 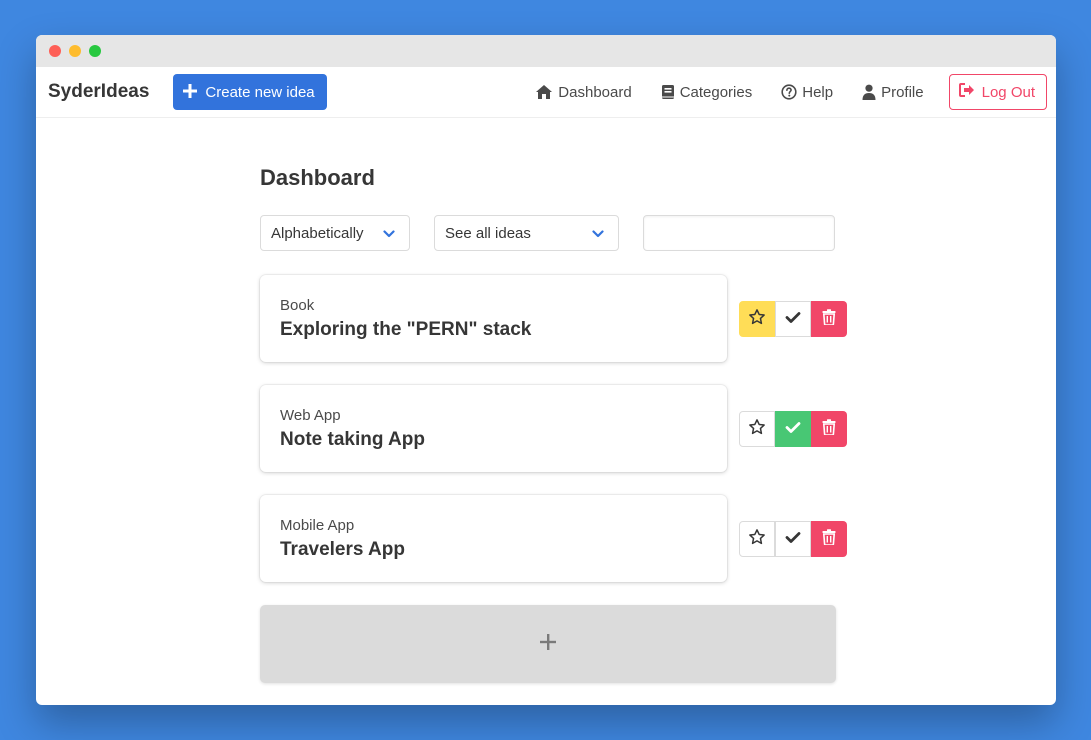 What do you see at coordinates (1008, 92) in the screenshot?
I see `logout-label: Log Out` at bounding box center [1008, 92].